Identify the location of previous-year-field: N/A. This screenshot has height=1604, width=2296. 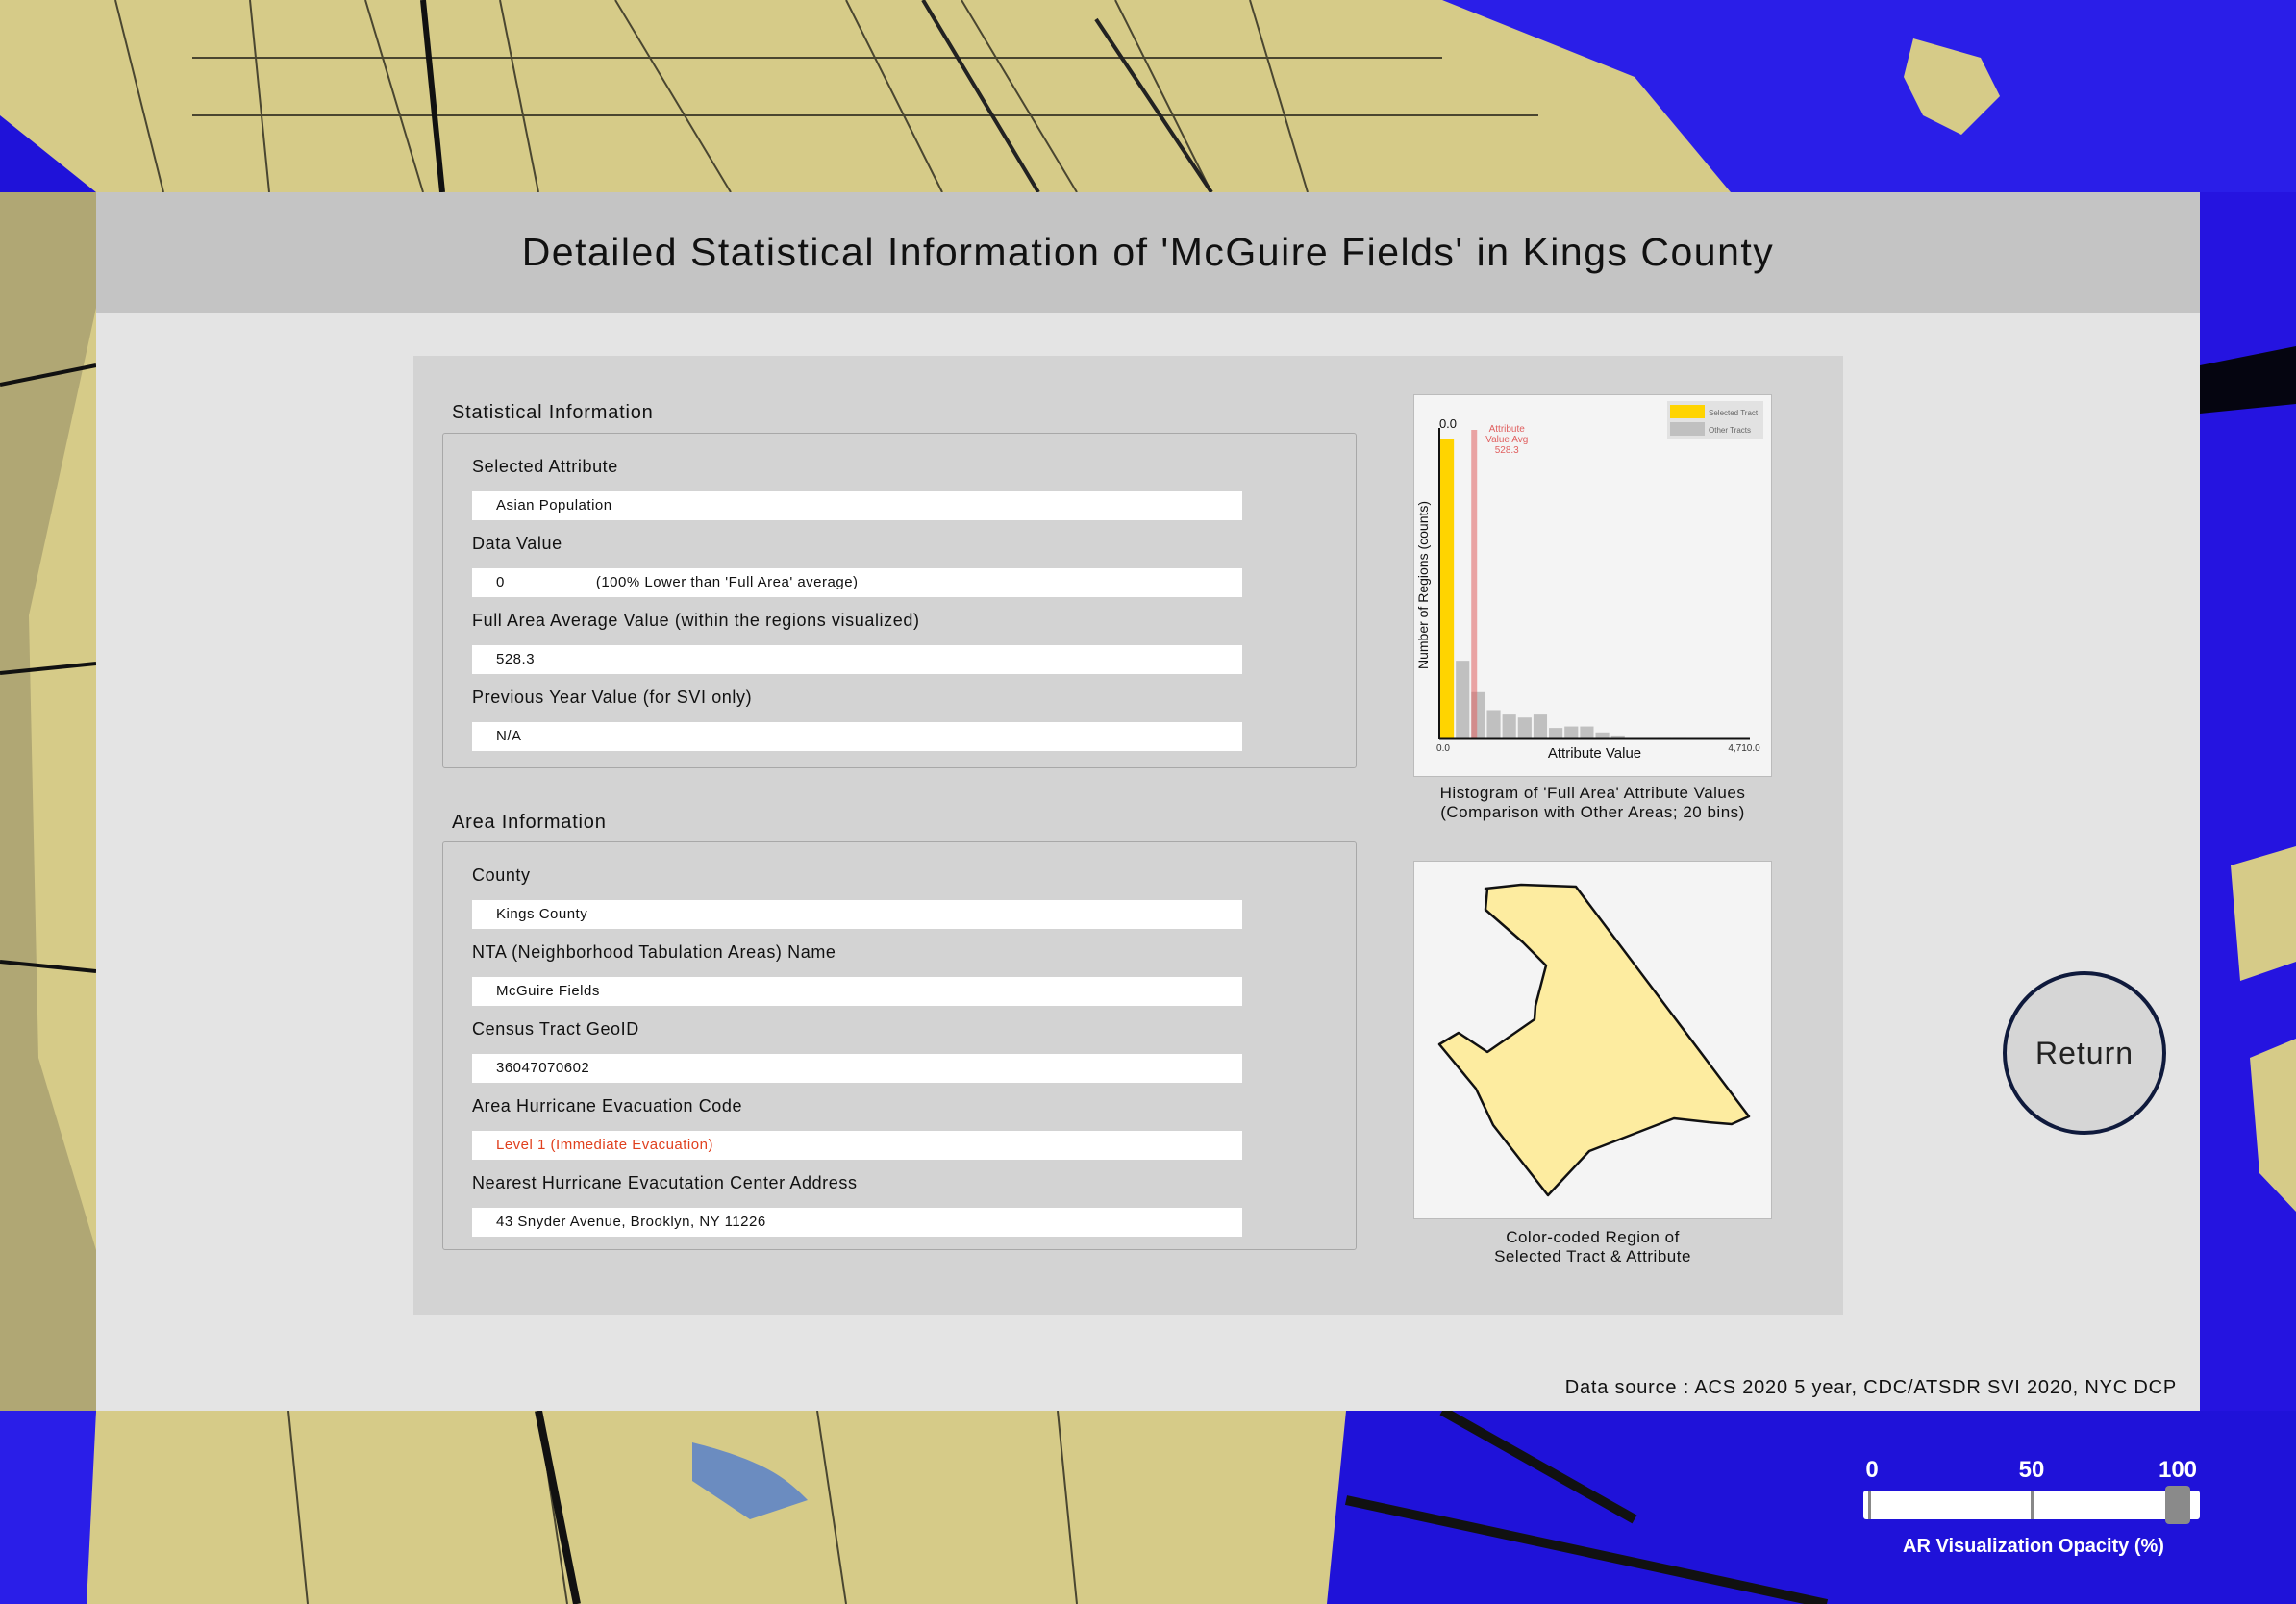
(857, 736).